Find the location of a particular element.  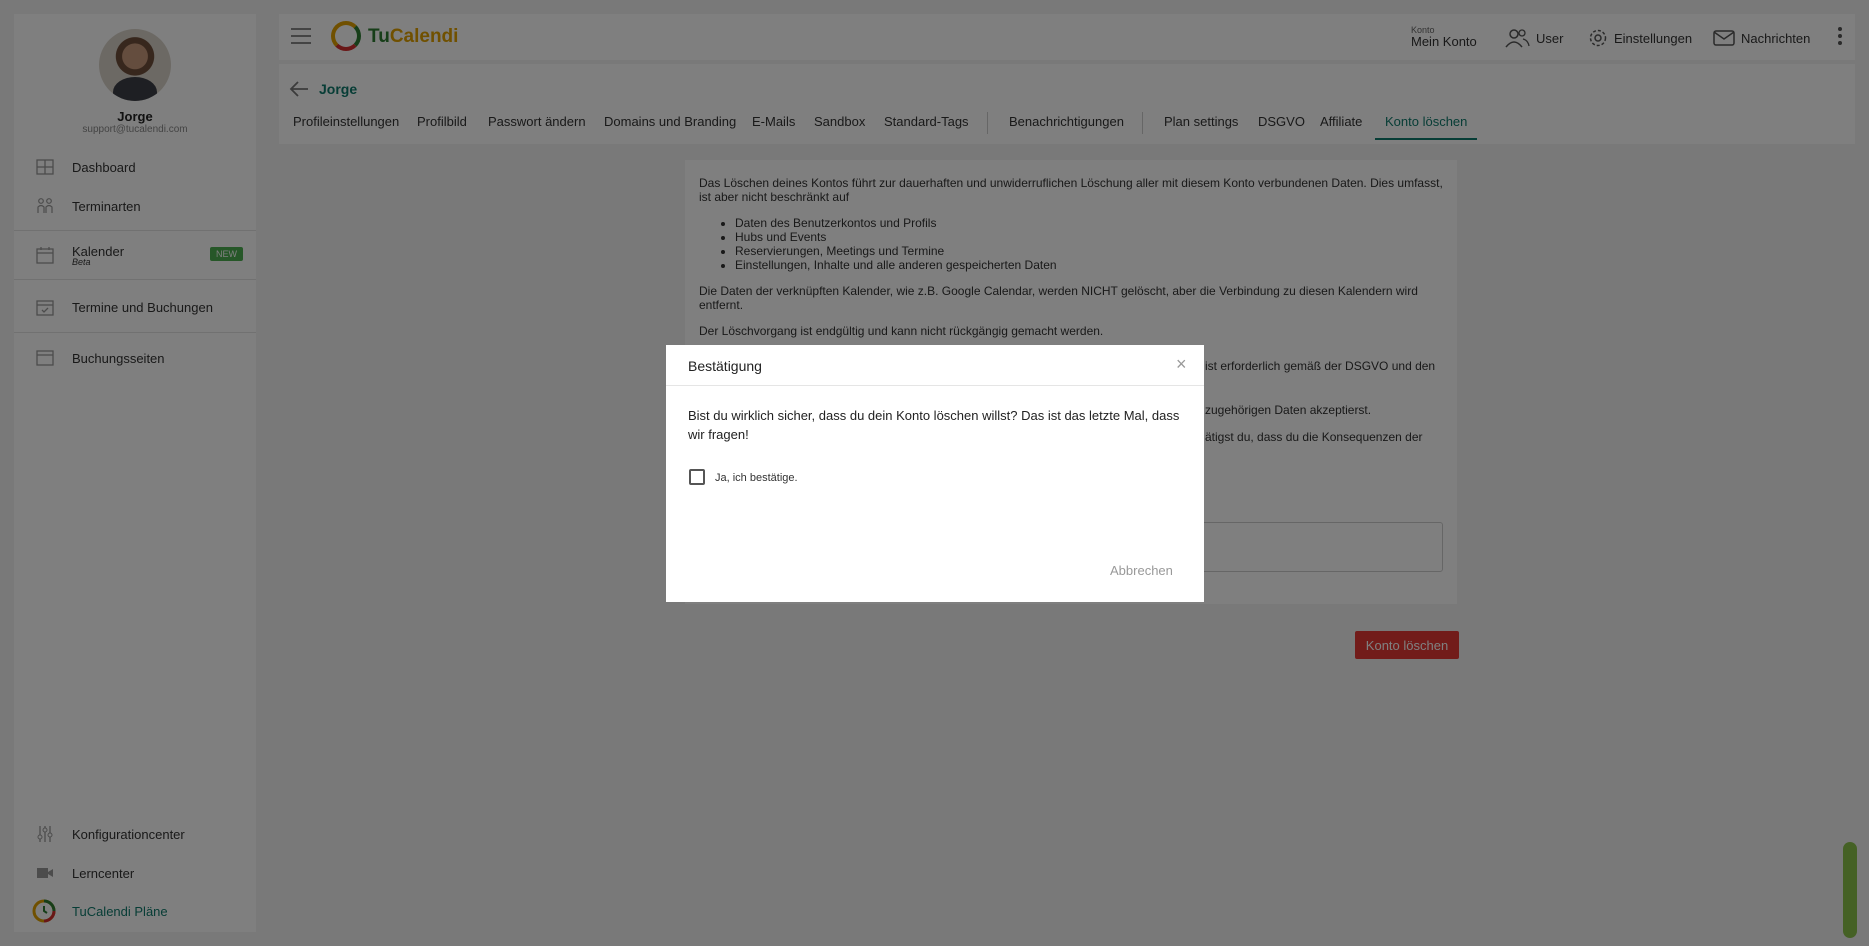

modal-header: Bestätigung × is located at coordinates (935, 365).